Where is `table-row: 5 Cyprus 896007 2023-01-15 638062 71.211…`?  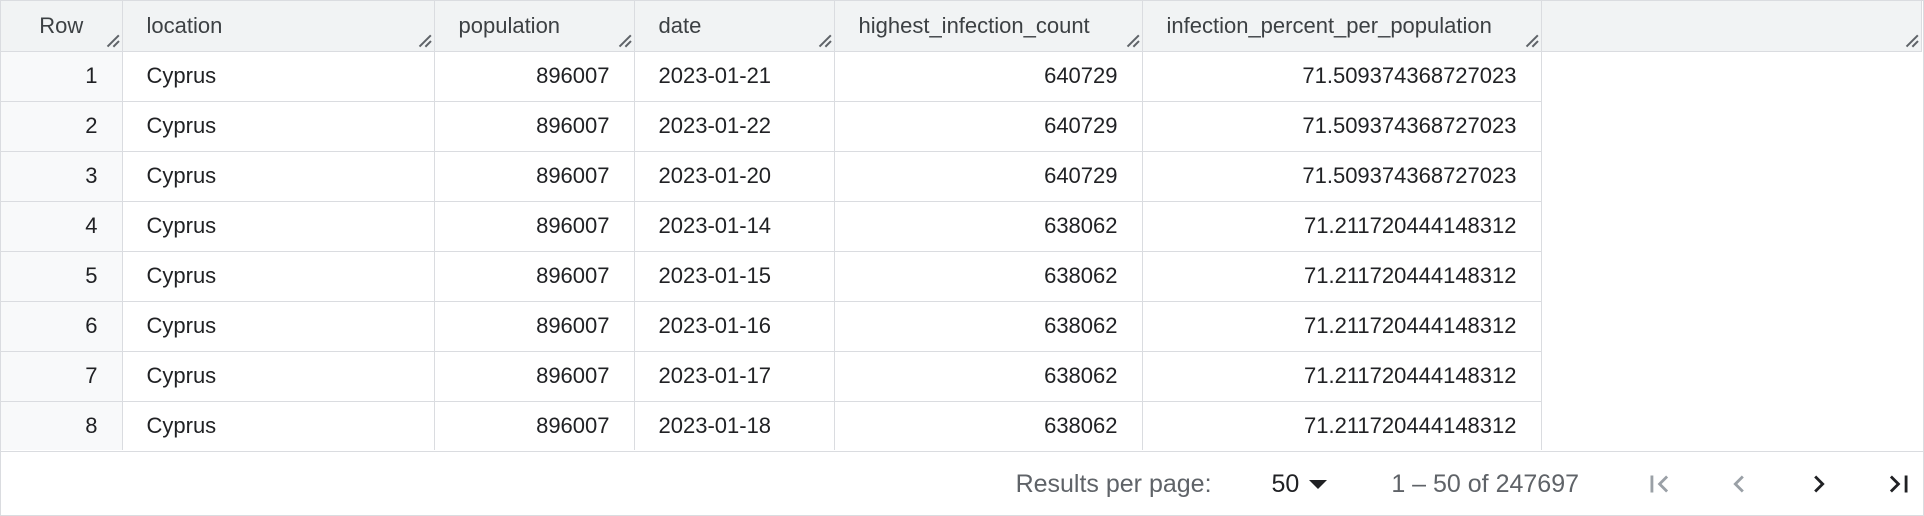
table-row: 5 Cyprus 896007 2023-01-15 638062 71.211… is located at coordinates (961, 276).